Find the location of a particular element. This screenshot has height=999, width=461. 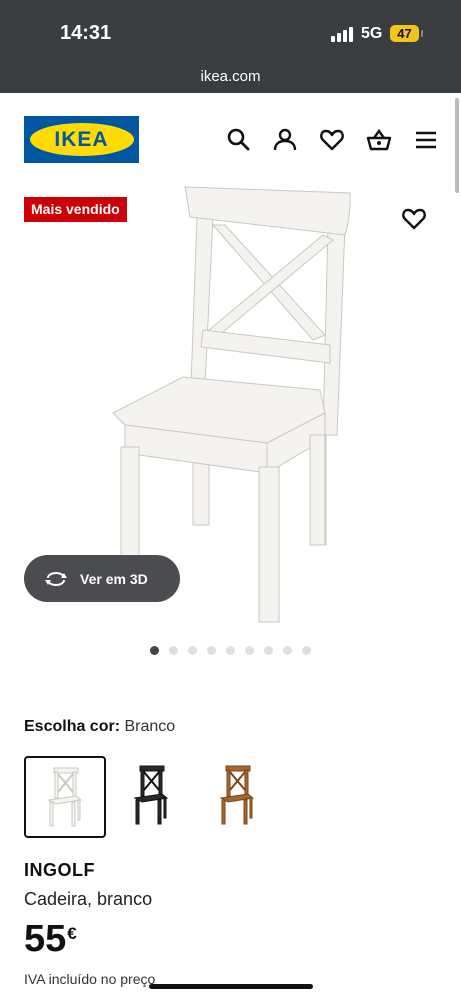

status-time: 14:31 is located at coordinates (86, 33).